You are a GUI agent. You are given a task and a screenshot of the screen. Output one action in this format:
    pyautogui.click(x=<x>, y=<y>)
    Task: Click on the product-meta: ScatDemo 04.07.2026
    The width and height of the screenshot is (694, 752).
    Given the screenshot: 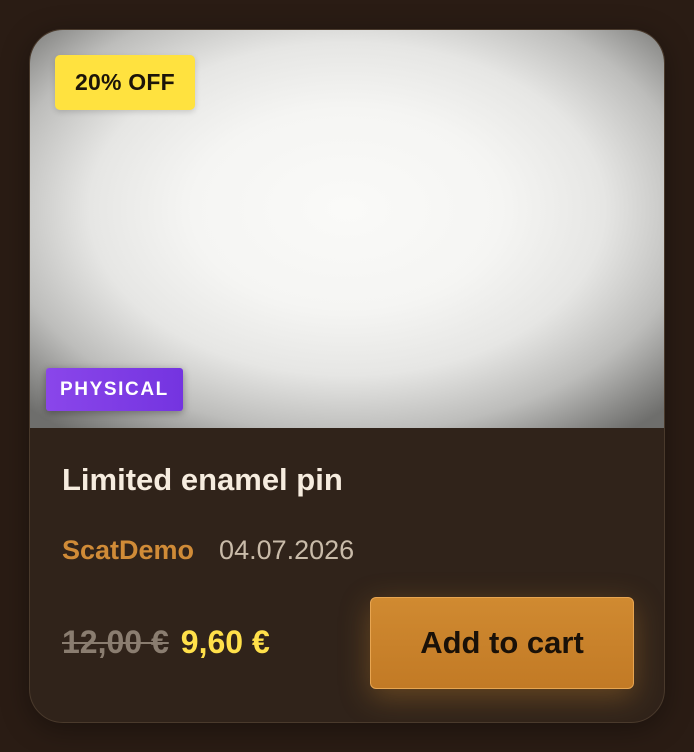 What is the action you would take?
    pyautogui.click(x=208, y=550)
    